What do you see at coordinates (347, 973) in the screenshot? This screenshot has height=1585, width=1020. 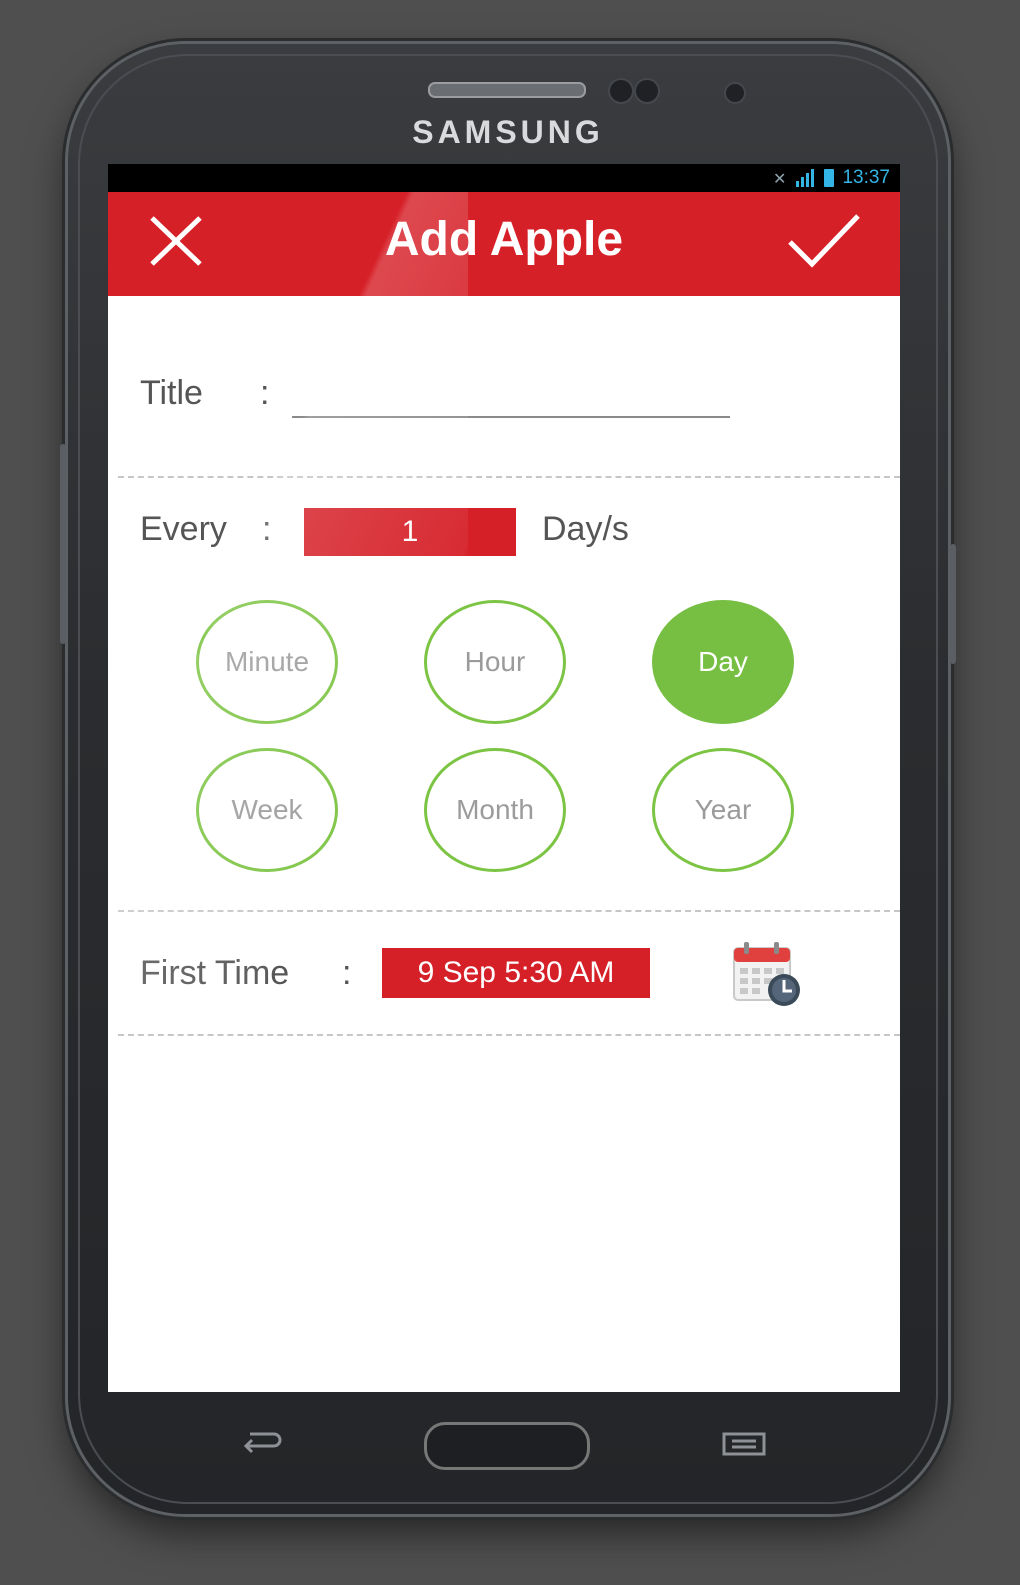 I see `first-time-colon: :` at bounding box center [347, 973].